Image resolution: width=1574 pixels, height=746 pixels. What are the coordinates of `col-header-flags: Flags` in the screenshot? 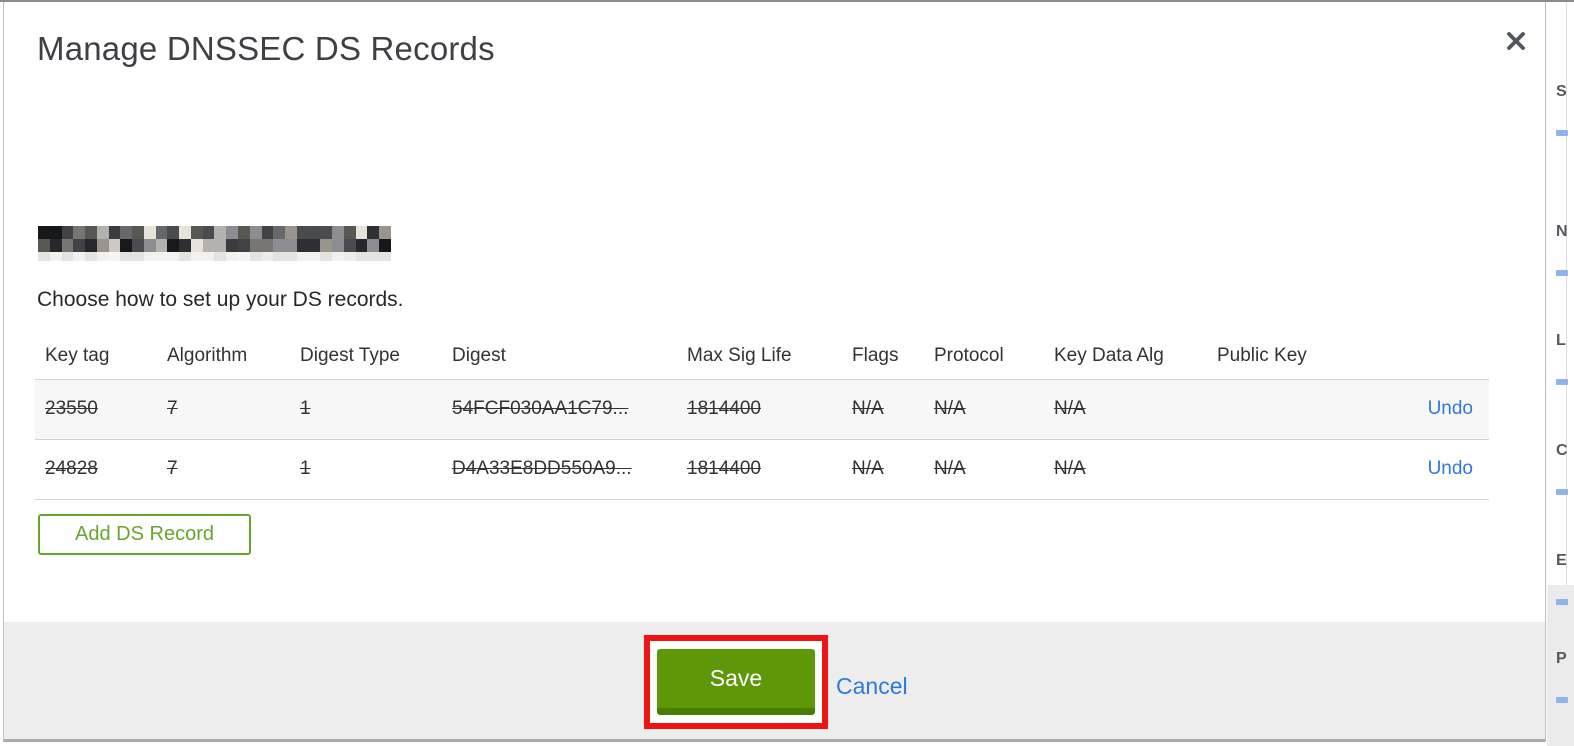 It's located at (875, 355).